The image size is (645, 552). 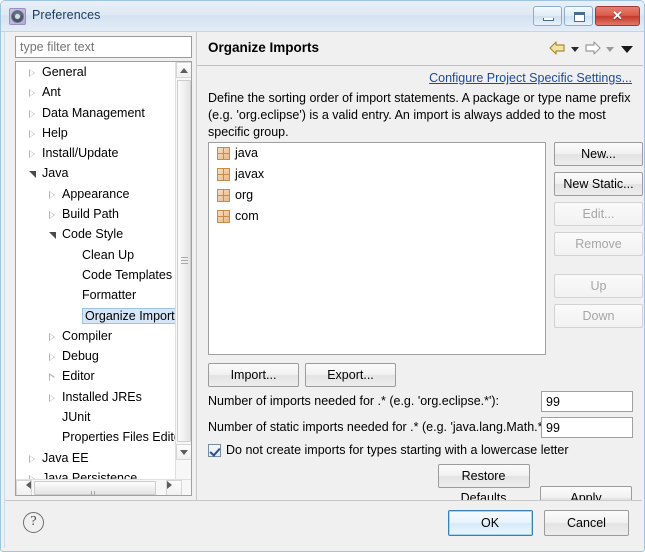 I want to click on ok-button: OK, so click(x=490, y=523).